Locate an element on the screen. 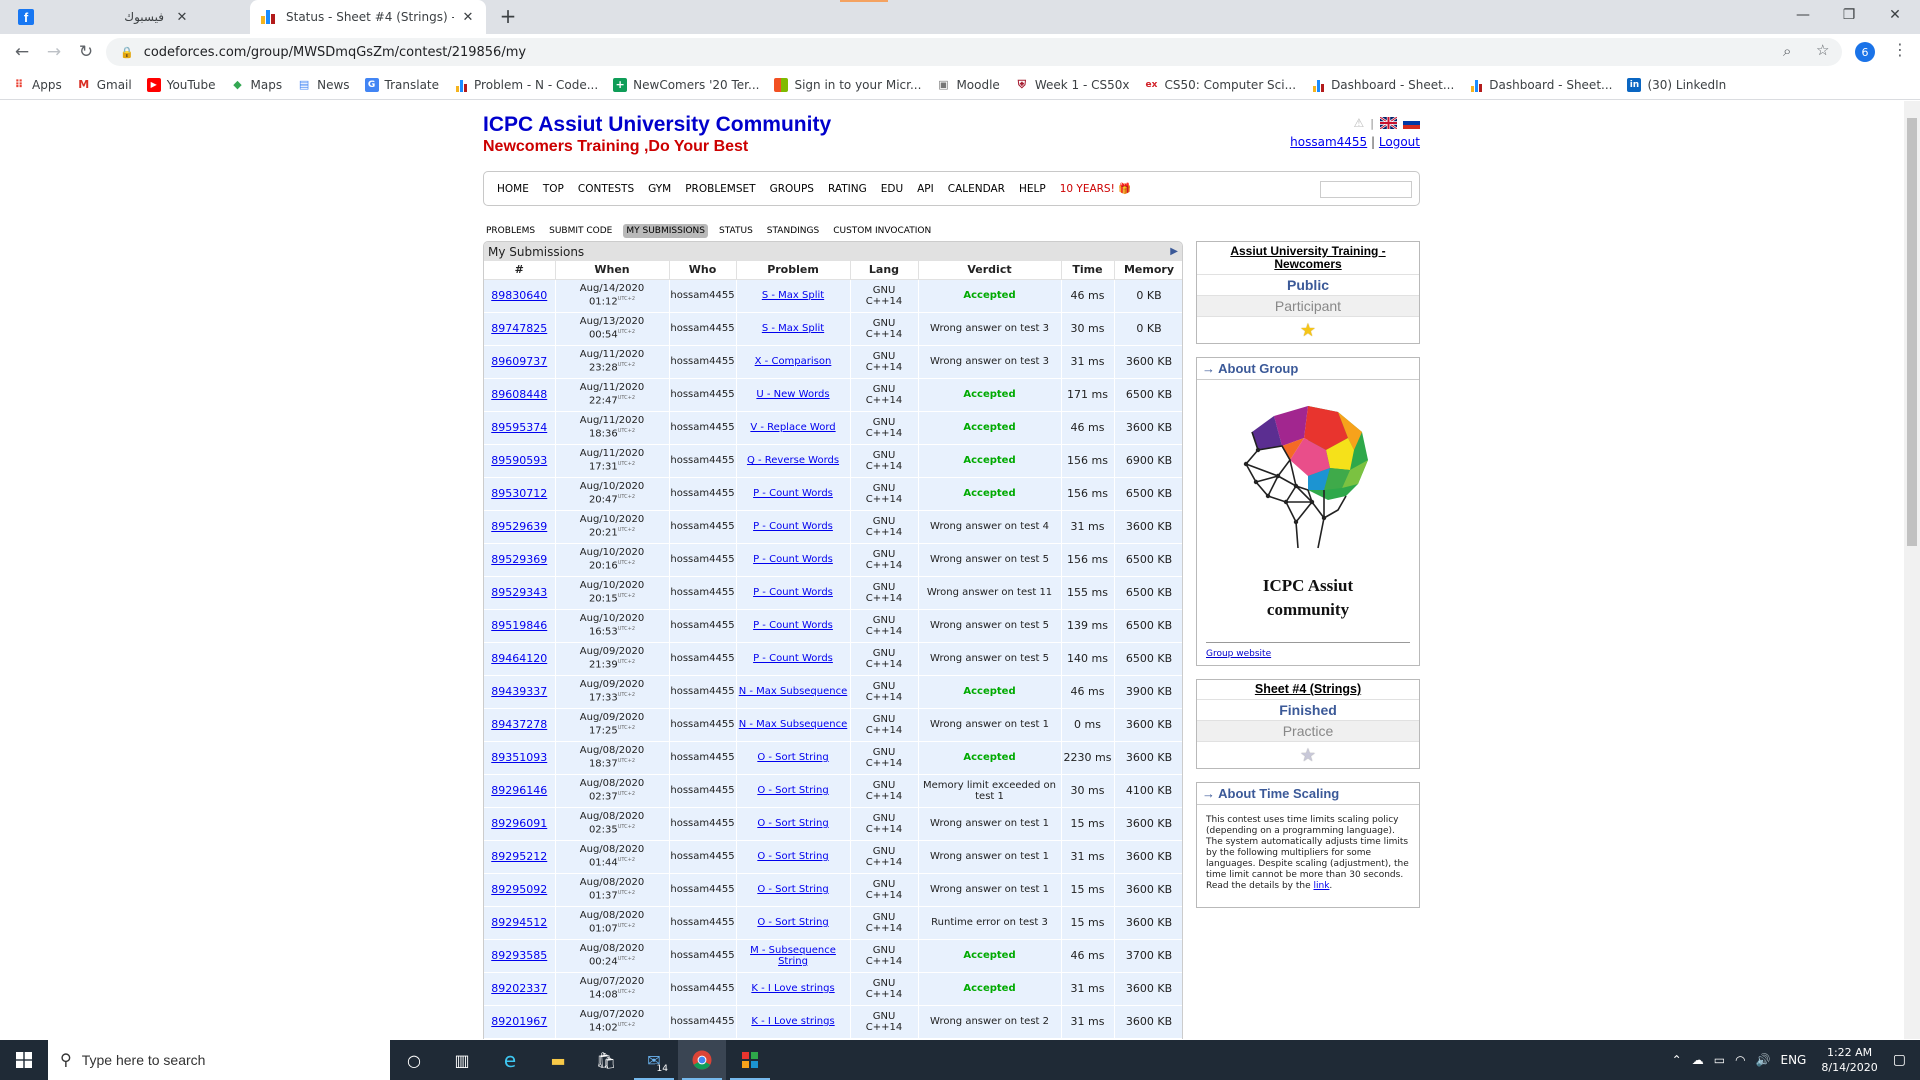  submission-id-link: 89296146 is located at coordinates (519, 790).